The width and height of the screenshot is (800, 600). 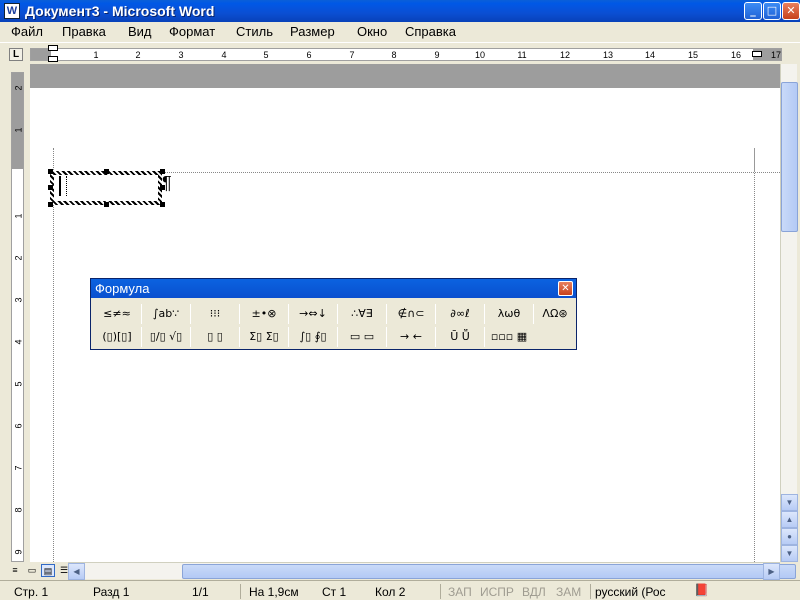 What do you see at coordinates (701, 590) in the screenshot?
I see `spelling-check-icon: 📕` at bounding box center [701, 590].